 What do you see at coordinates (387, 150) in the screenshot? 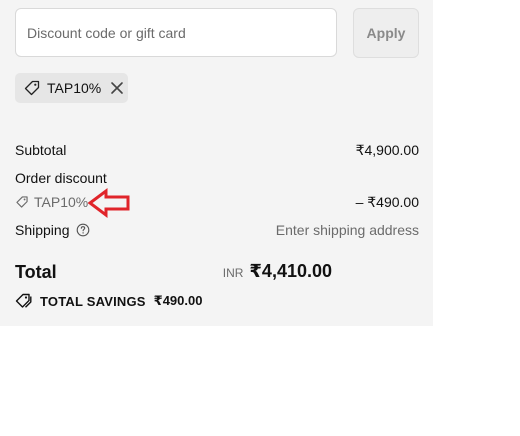
I see `subtotal-value: ₹4,900.00` at bounding box center [387, 150].